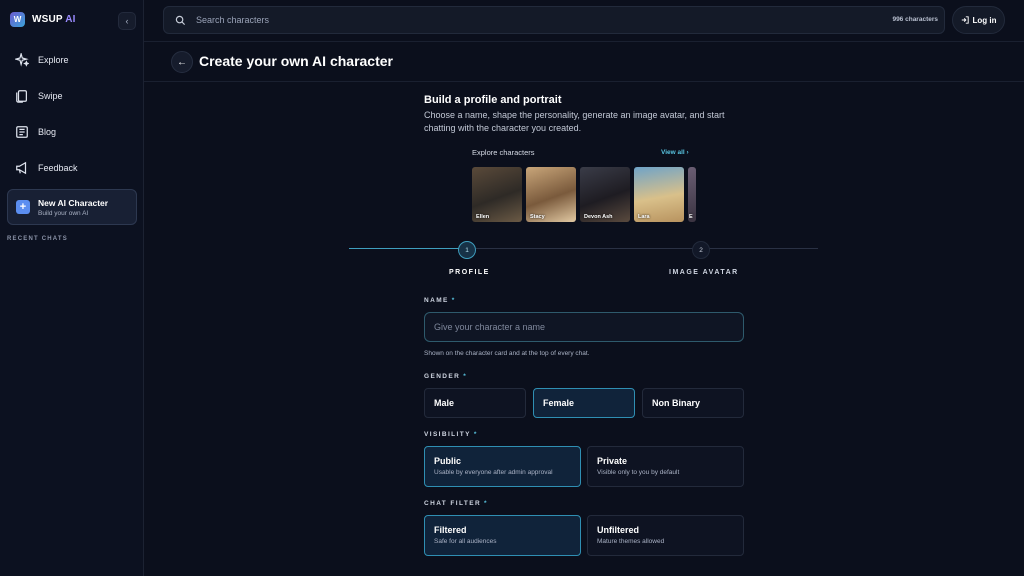  What do you see at coordinates (551, 194) in the screenshot?
I see `character-card-stacy: Stacy` at bounding box center [551, 194].